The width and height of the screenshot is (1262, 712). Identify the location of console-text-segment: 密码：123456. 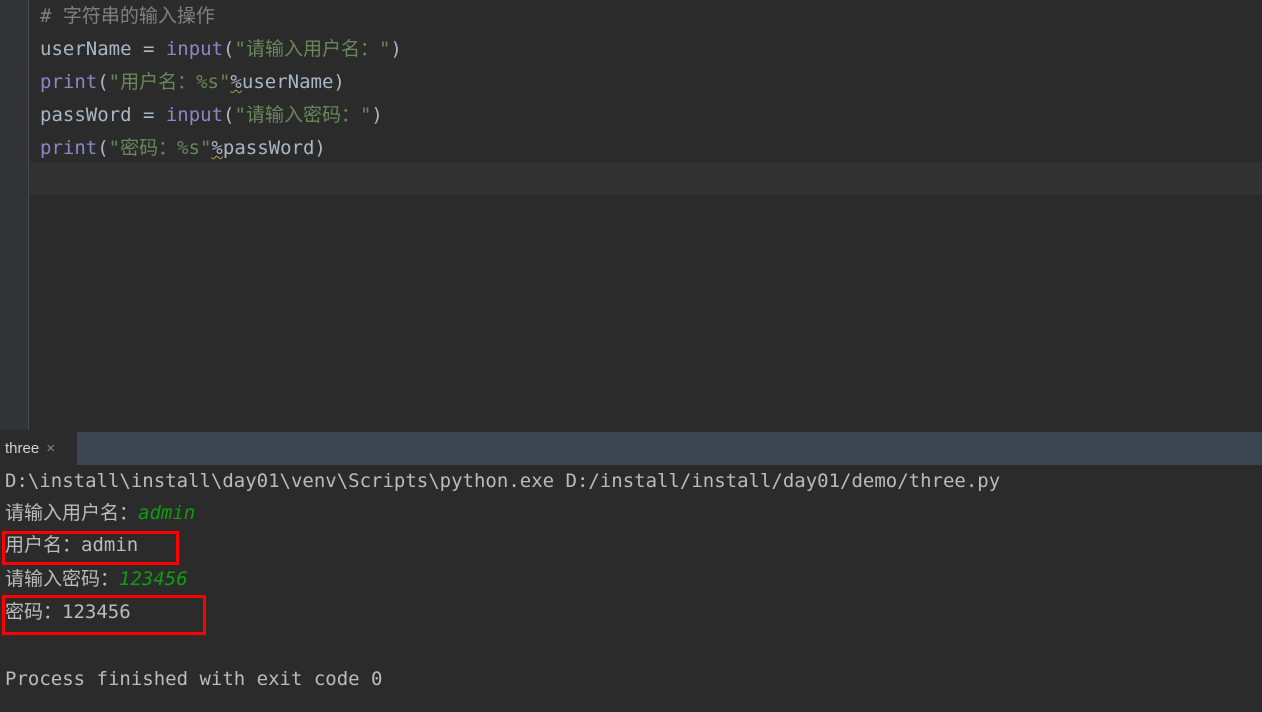
(68, 612).